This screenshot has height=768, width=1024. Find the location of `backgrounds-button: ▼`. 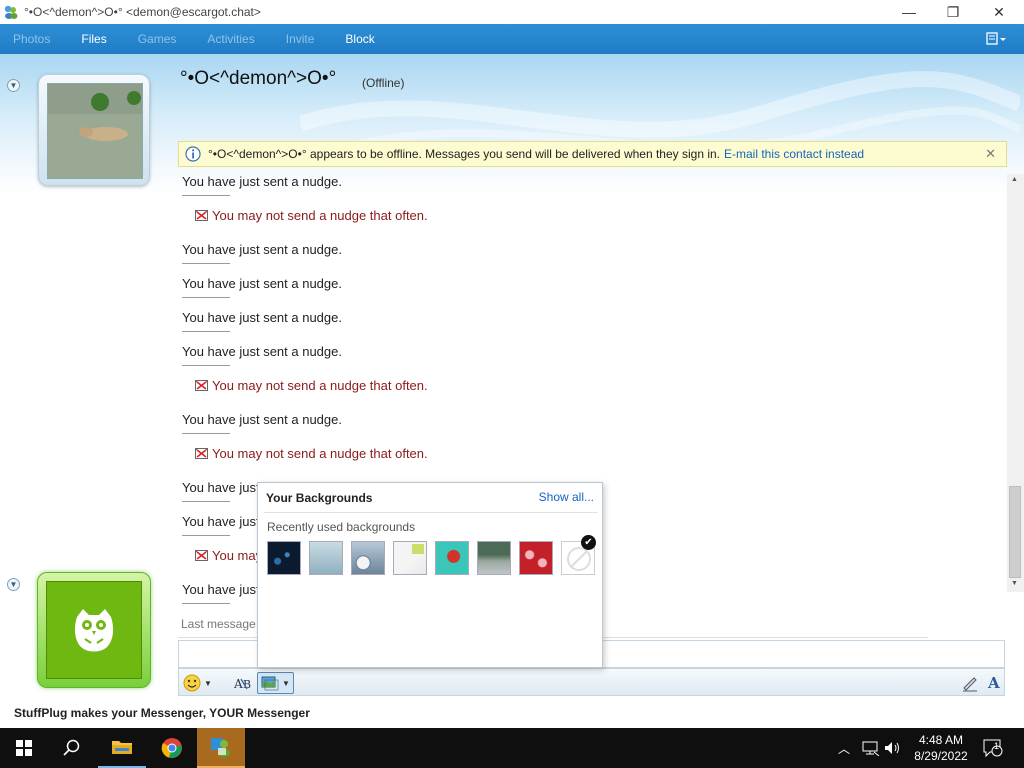

backgrounds-button: ▼ is located at coordinates (275, 683).